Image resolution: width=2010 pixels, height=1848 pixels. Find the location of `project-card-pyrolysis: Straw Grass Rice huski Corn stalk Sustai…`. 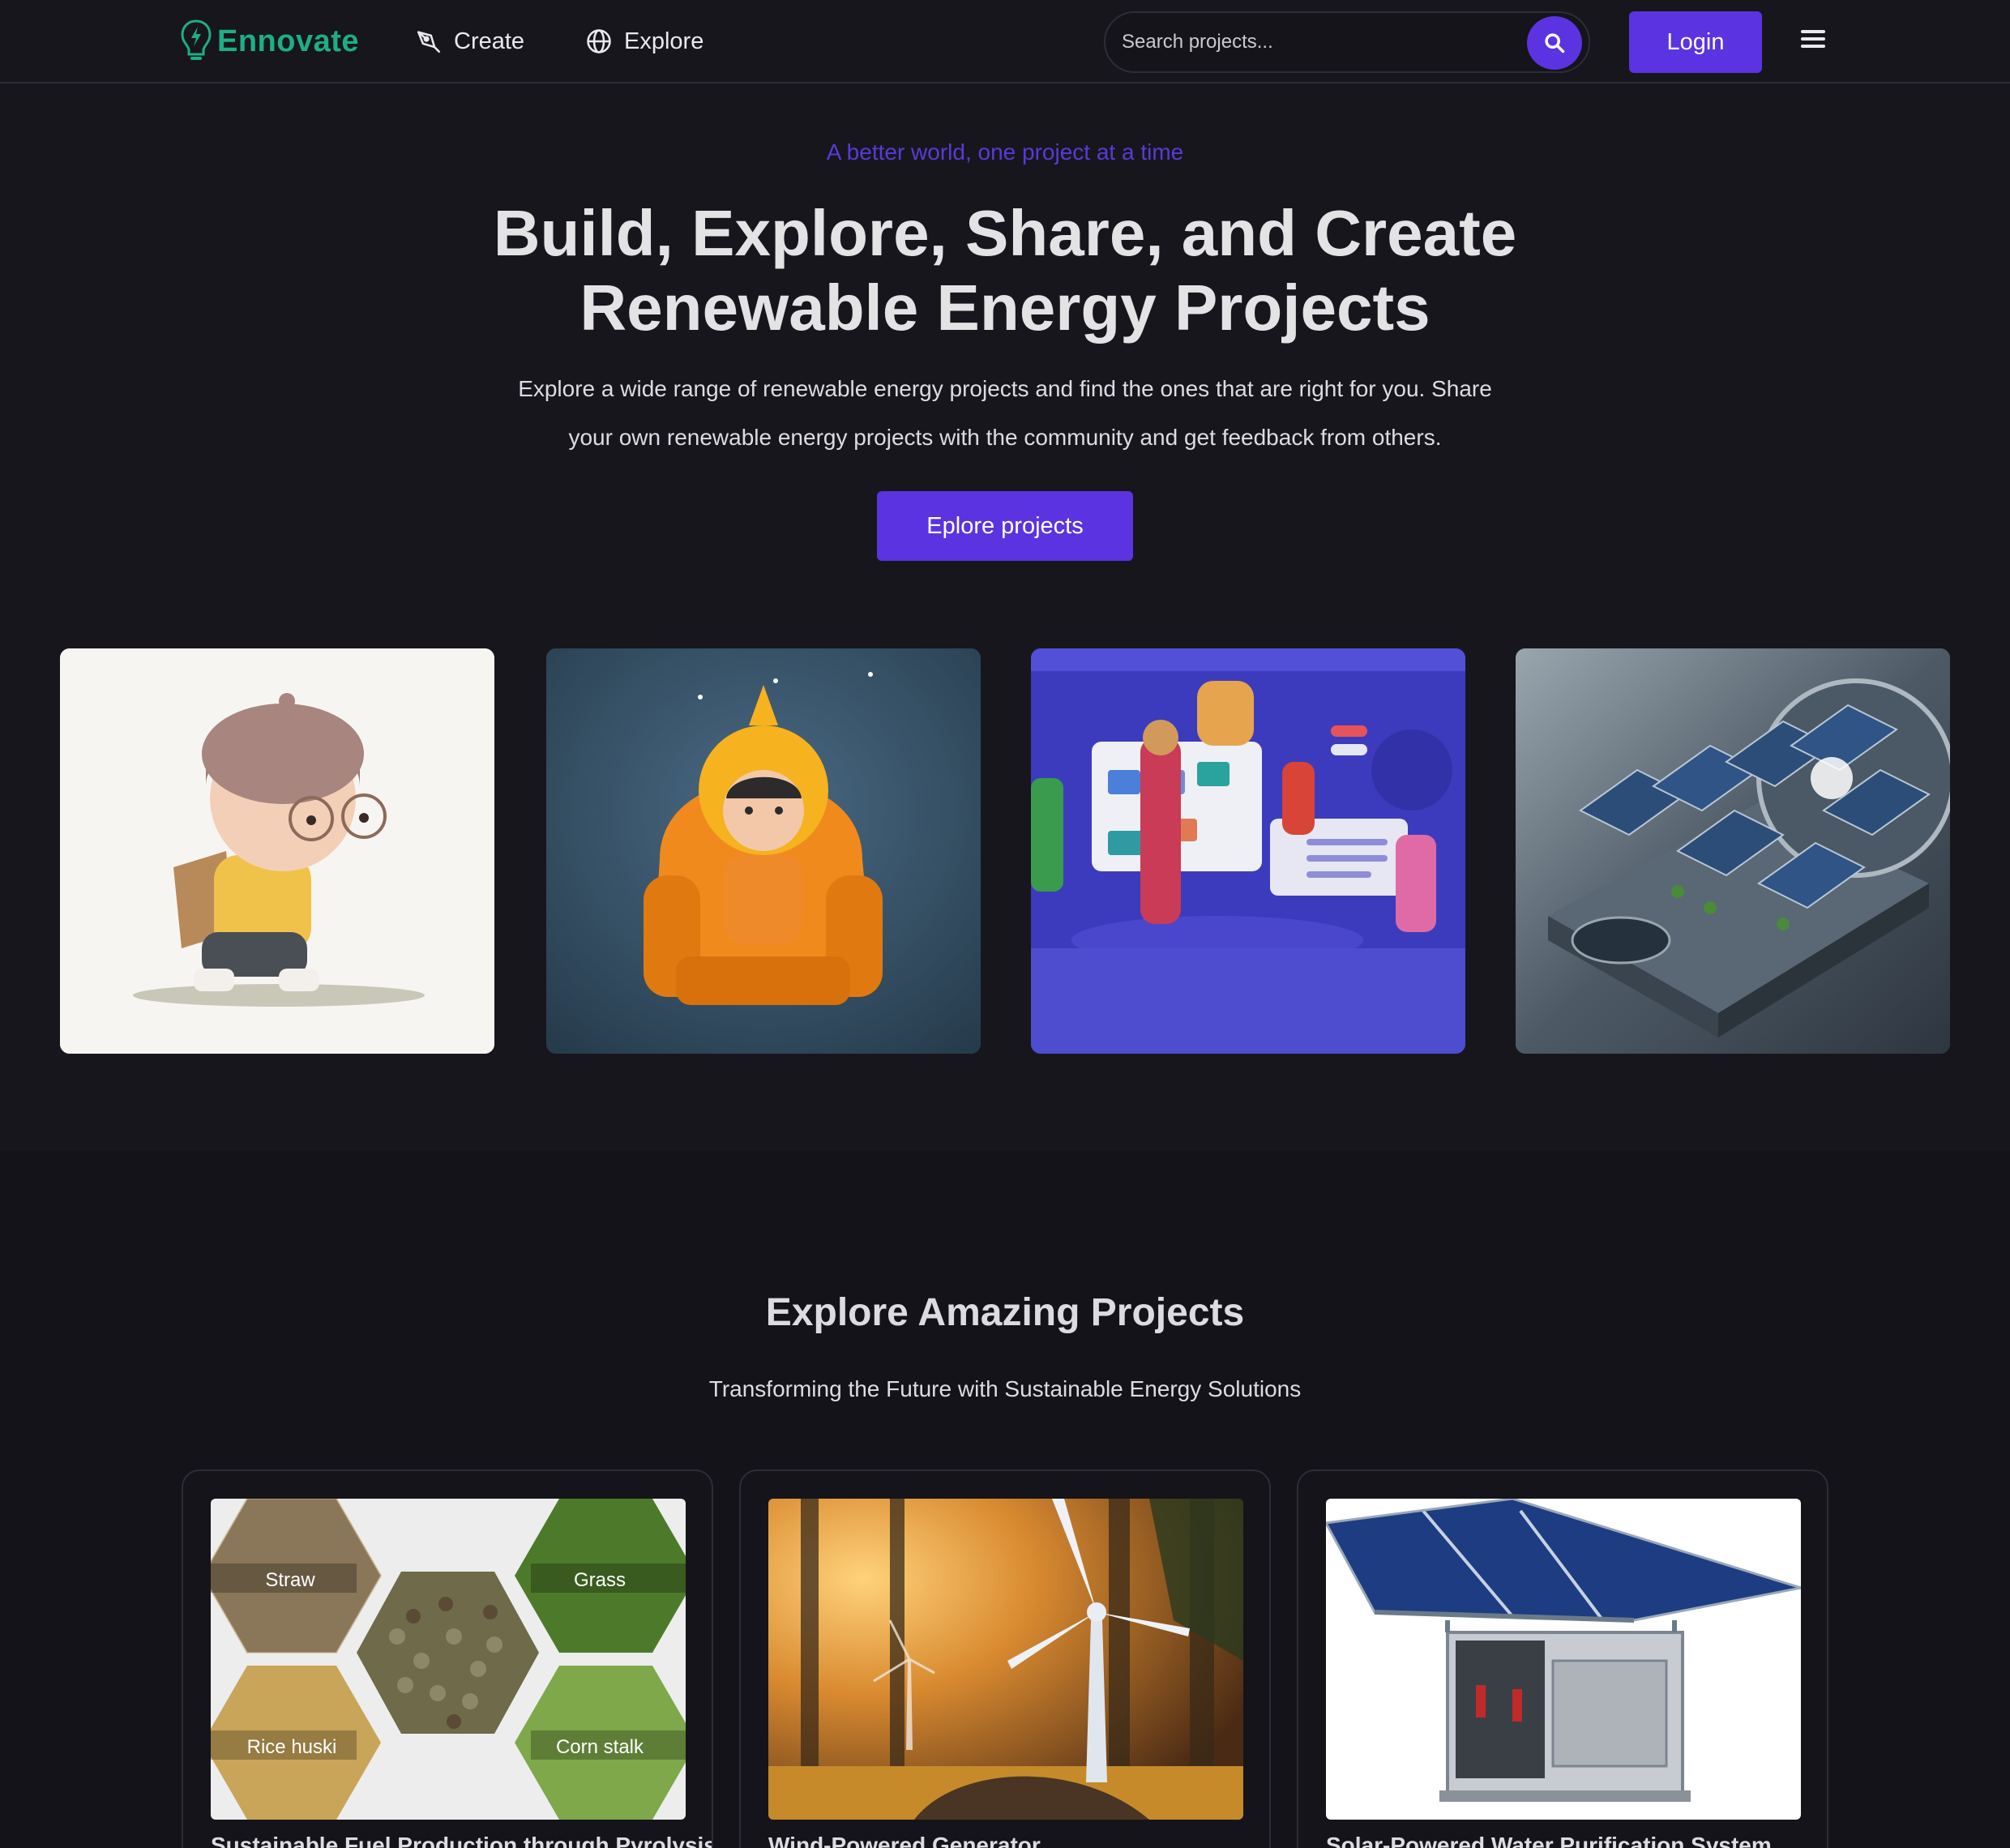

project-card-pyrolysis: Straw Grass Rice huski Corn stalk Sustai… is located at coordinates (447, 1658).